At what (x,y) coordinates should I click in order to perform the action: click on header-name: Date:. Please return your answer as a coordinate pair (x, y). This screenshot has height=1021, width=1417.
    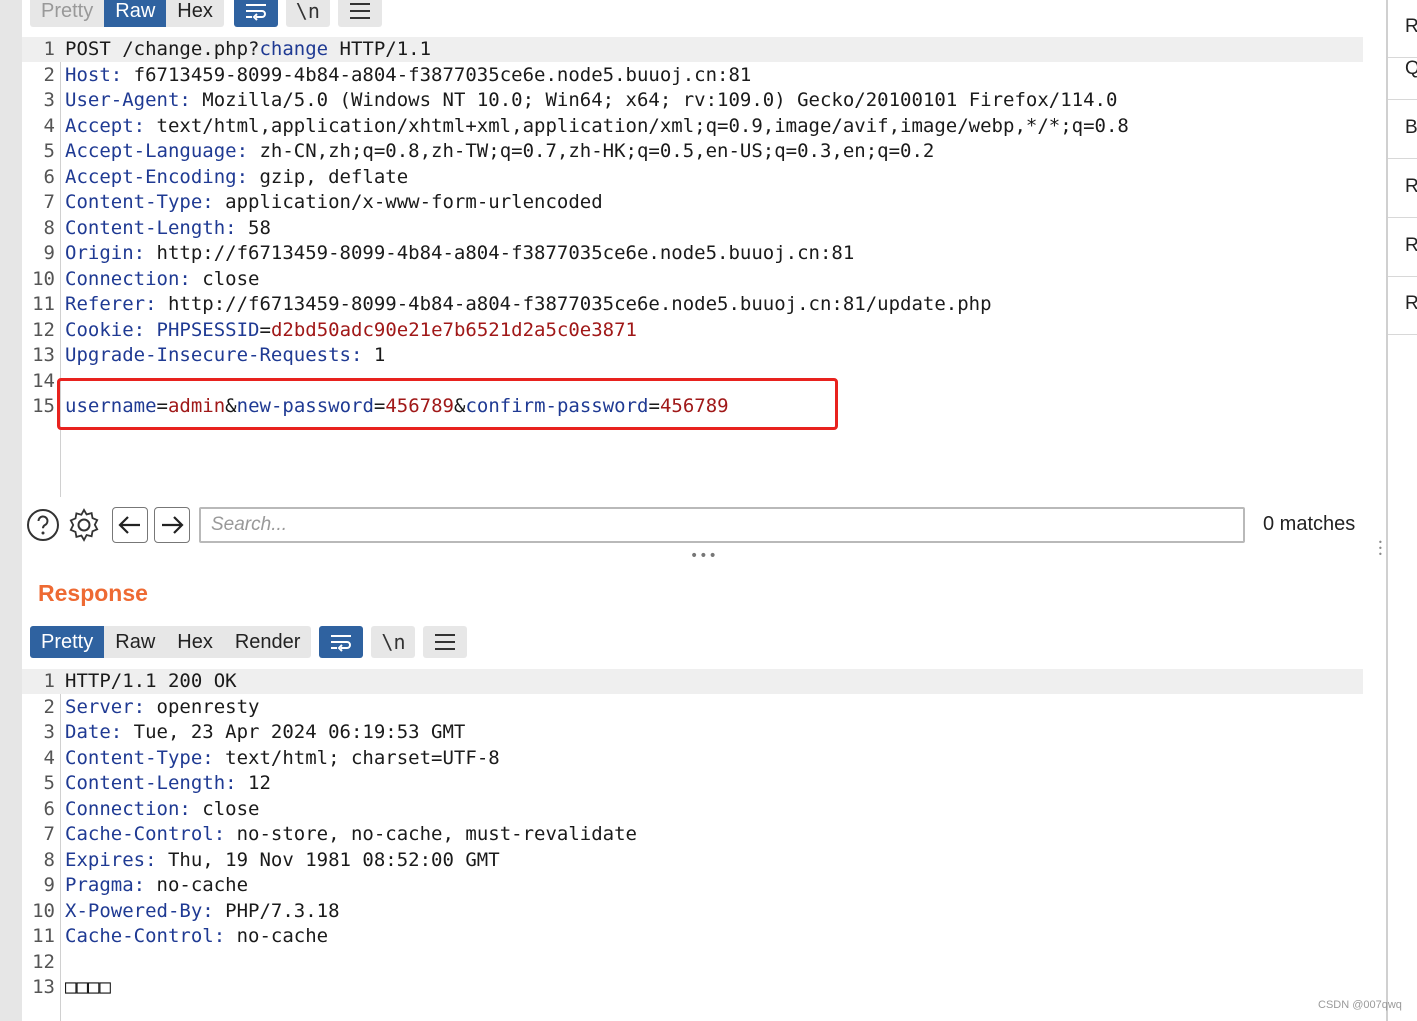
    Looking at the image, I should click on (94, 732).